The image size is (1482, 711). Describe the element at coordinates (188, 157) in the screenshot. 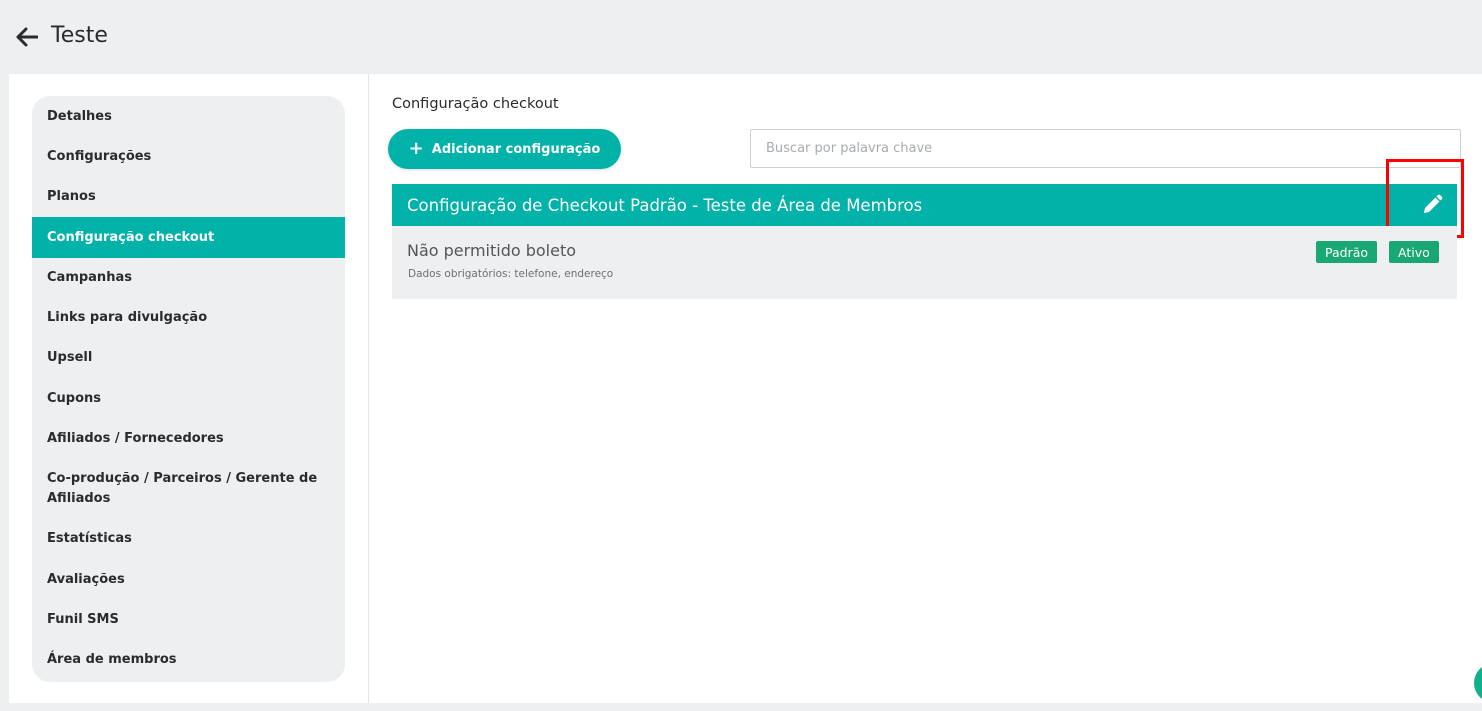

I see `sidebar-item-configuracoes: Configurações` at that location.